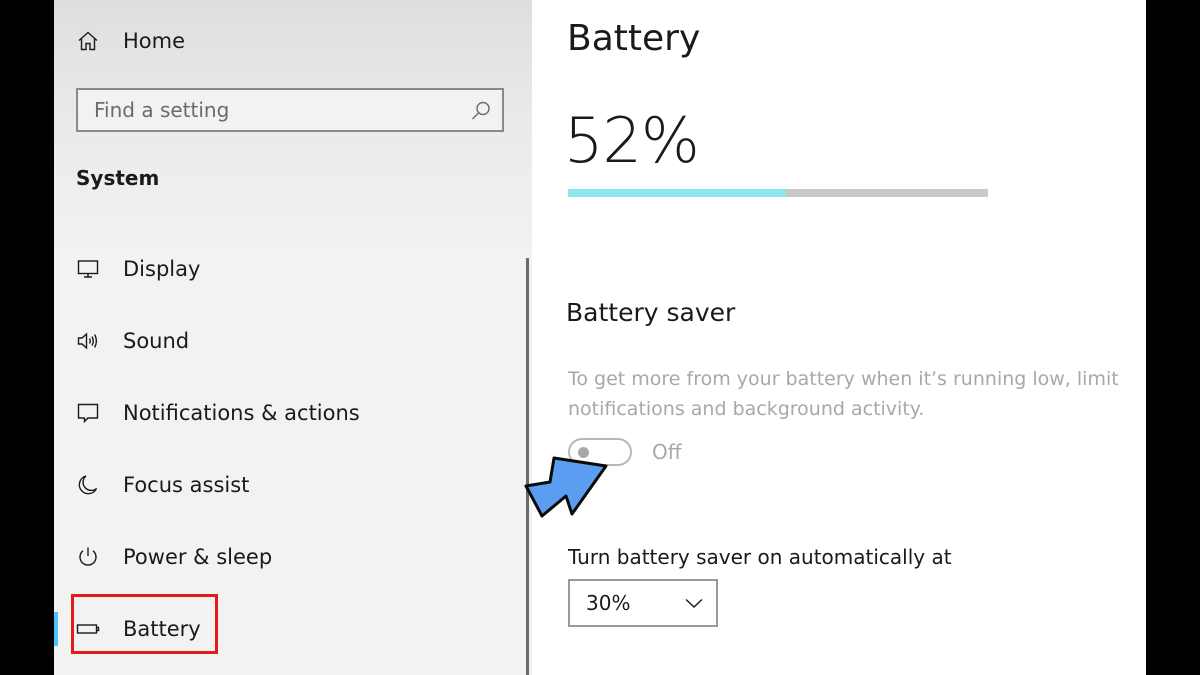 The image size is (1200, 675). I want to click on search-input, so click(268, 110).